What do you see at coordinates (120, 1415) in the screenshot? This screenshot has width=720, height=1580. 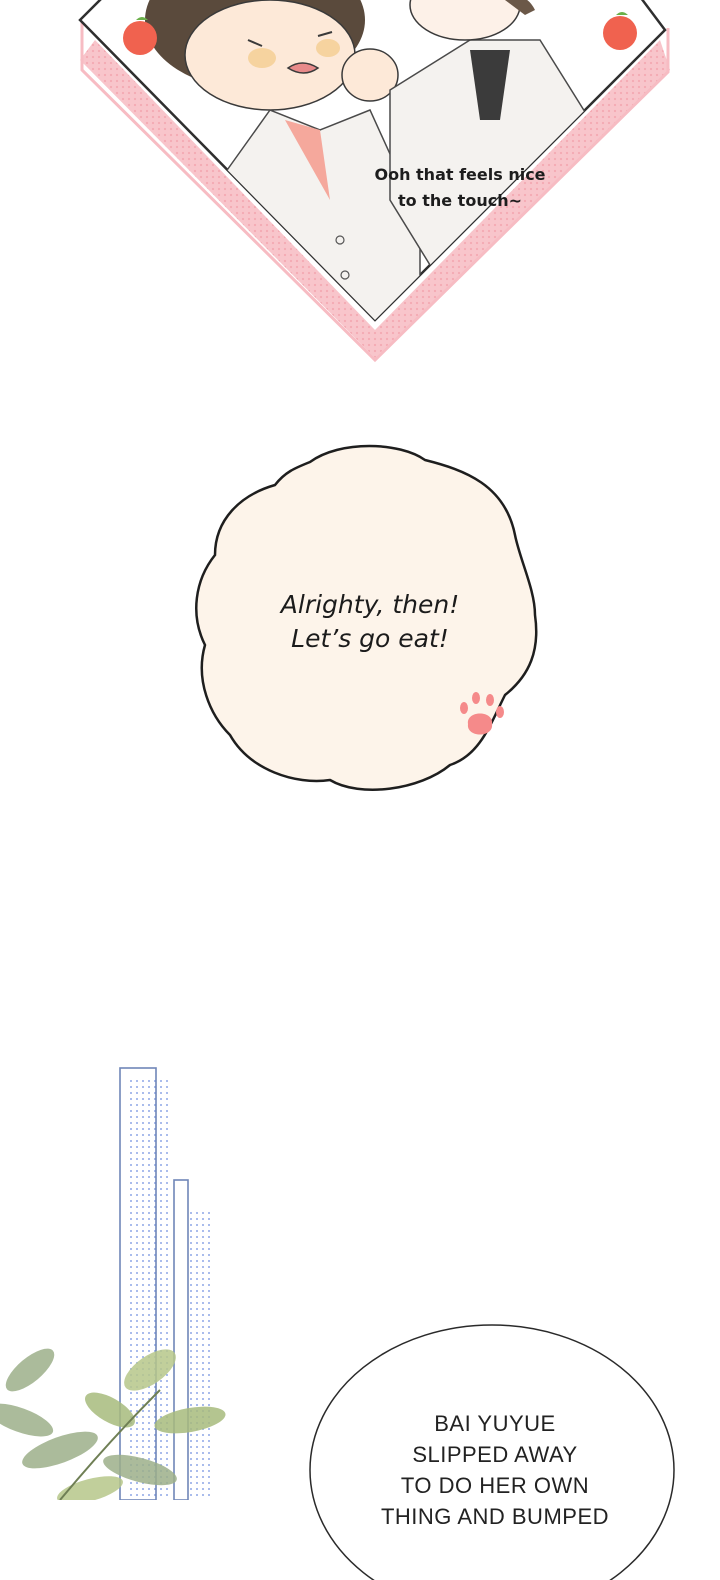 I see `plant-illustration` at bounding box center [120, 1415].